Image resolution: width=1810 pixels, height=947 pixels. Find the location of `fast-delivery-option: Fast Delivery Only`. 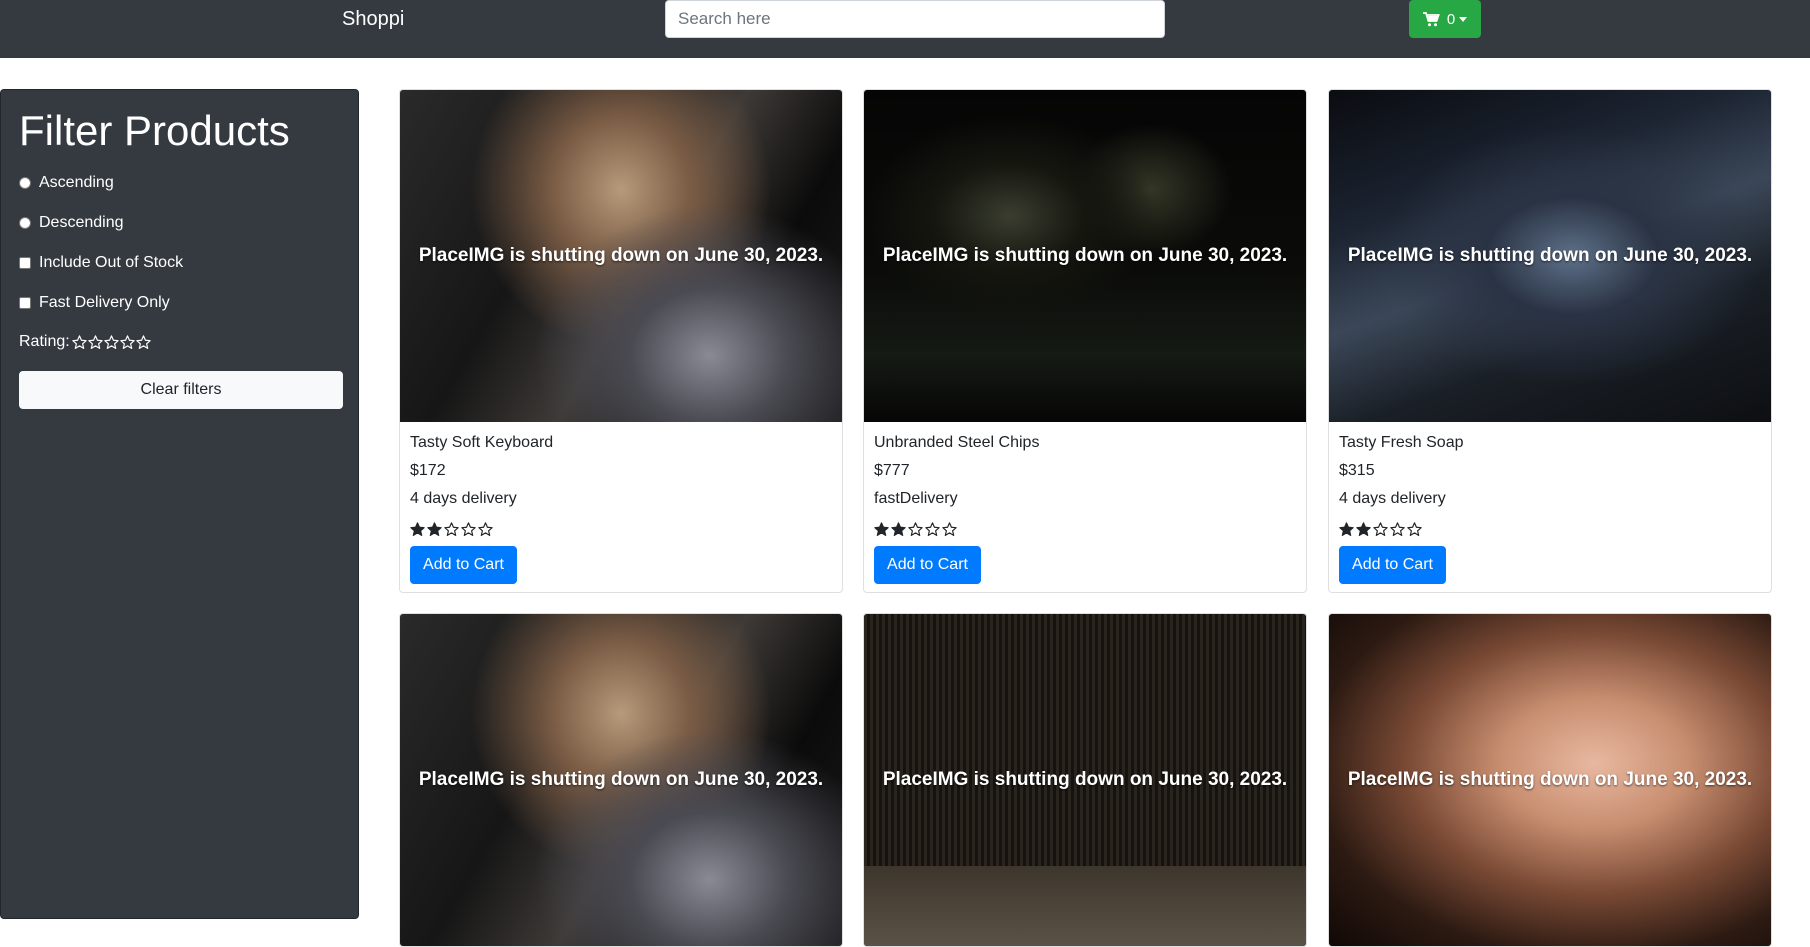

fast-delivery-option: Fast Delivery Only is located at coordinates (94, 303).